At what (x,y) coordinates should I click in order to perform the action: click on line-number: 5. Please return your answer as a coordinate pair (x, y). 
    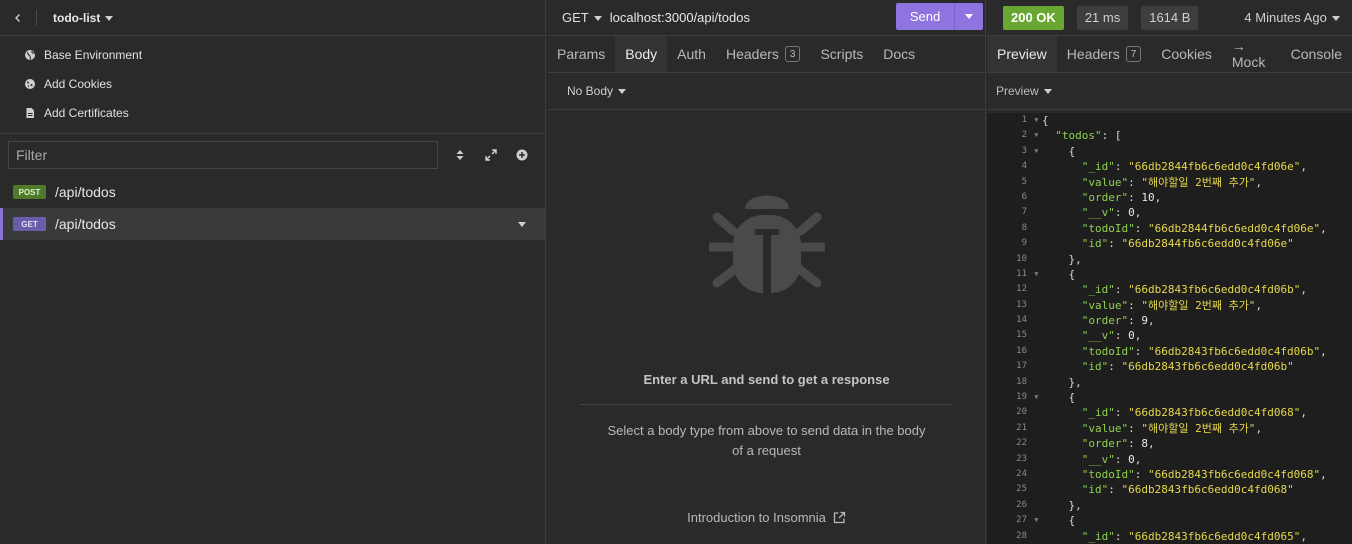
    Looking at the image, I should click on (1024, 181).